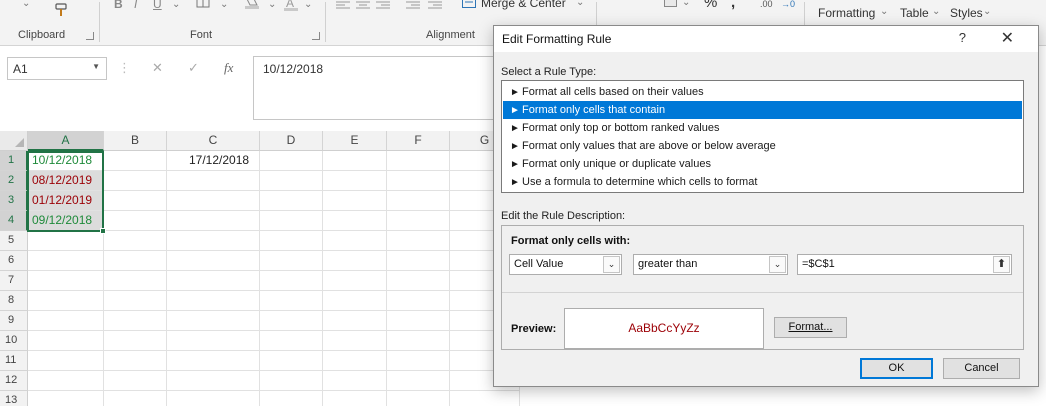 This screenshot has height=406, width=1046. Describe the element at coordinates (671, 5) in the screenshot. I see `accounting-format-icon` at that location.